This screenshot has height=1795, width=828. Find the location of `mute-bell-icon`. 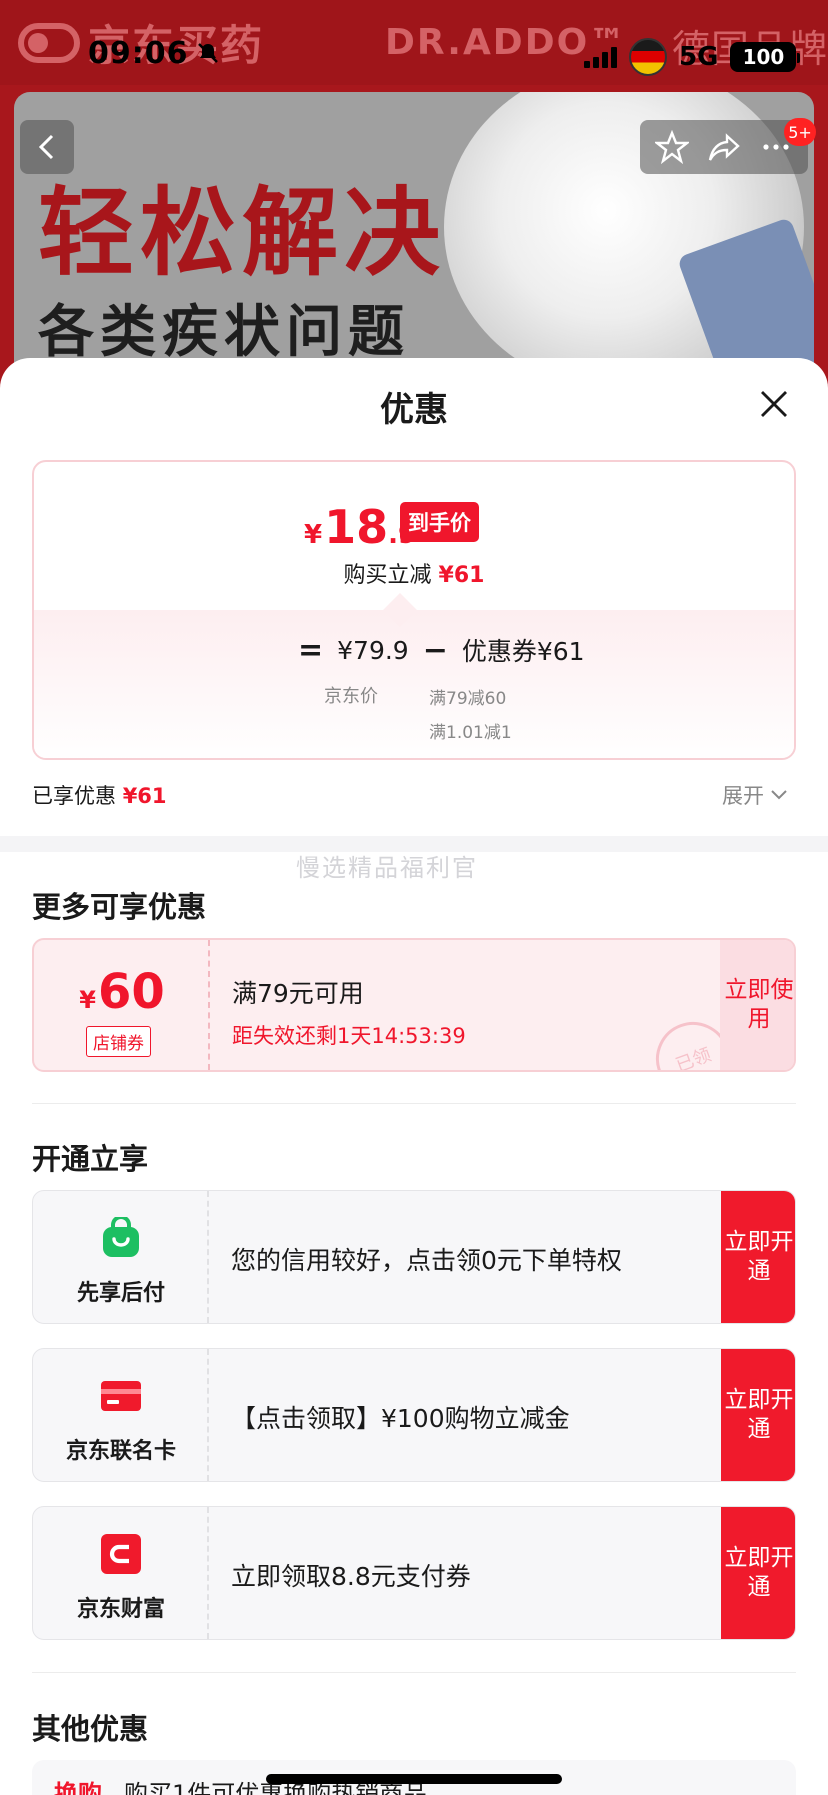

mute-bell-icon is located at coordinates (208, 53).